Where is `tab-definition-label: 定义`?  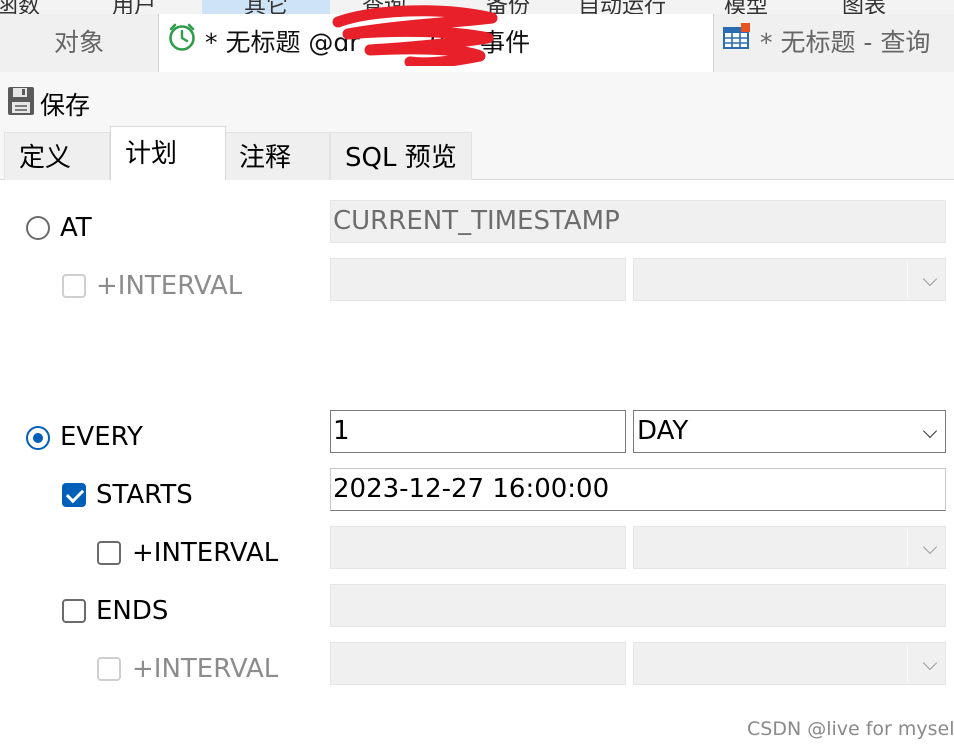
tab-definition-label: 定义 is located at coordinates (45, 158).